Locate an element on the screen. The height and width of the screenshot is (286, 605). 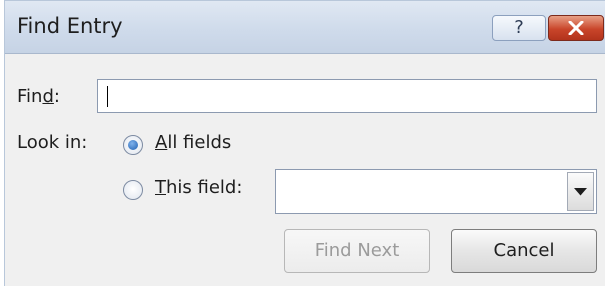
close-button is located at coordinates (576, 28).